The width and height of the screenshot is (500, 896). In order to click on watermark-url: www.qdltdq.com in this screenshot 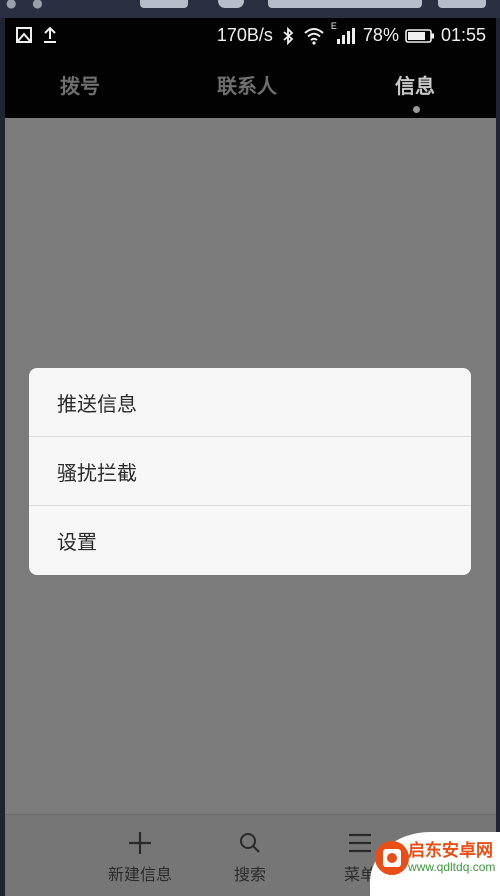, I will do `click(452, 867)`.